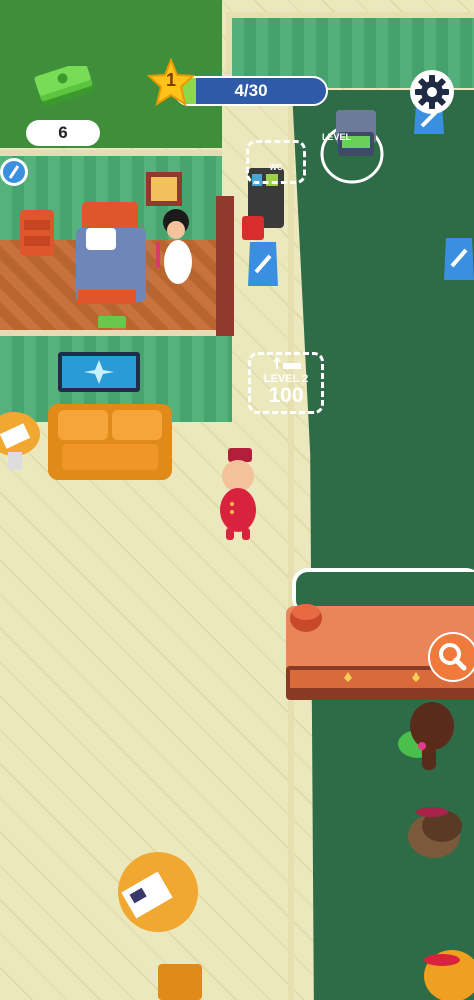 Image resolution: width=474 pixels, height=1000 pixels. Describe the element at coordinates (238, 494) in the screenshot. I see `bellhop-player` at that location.